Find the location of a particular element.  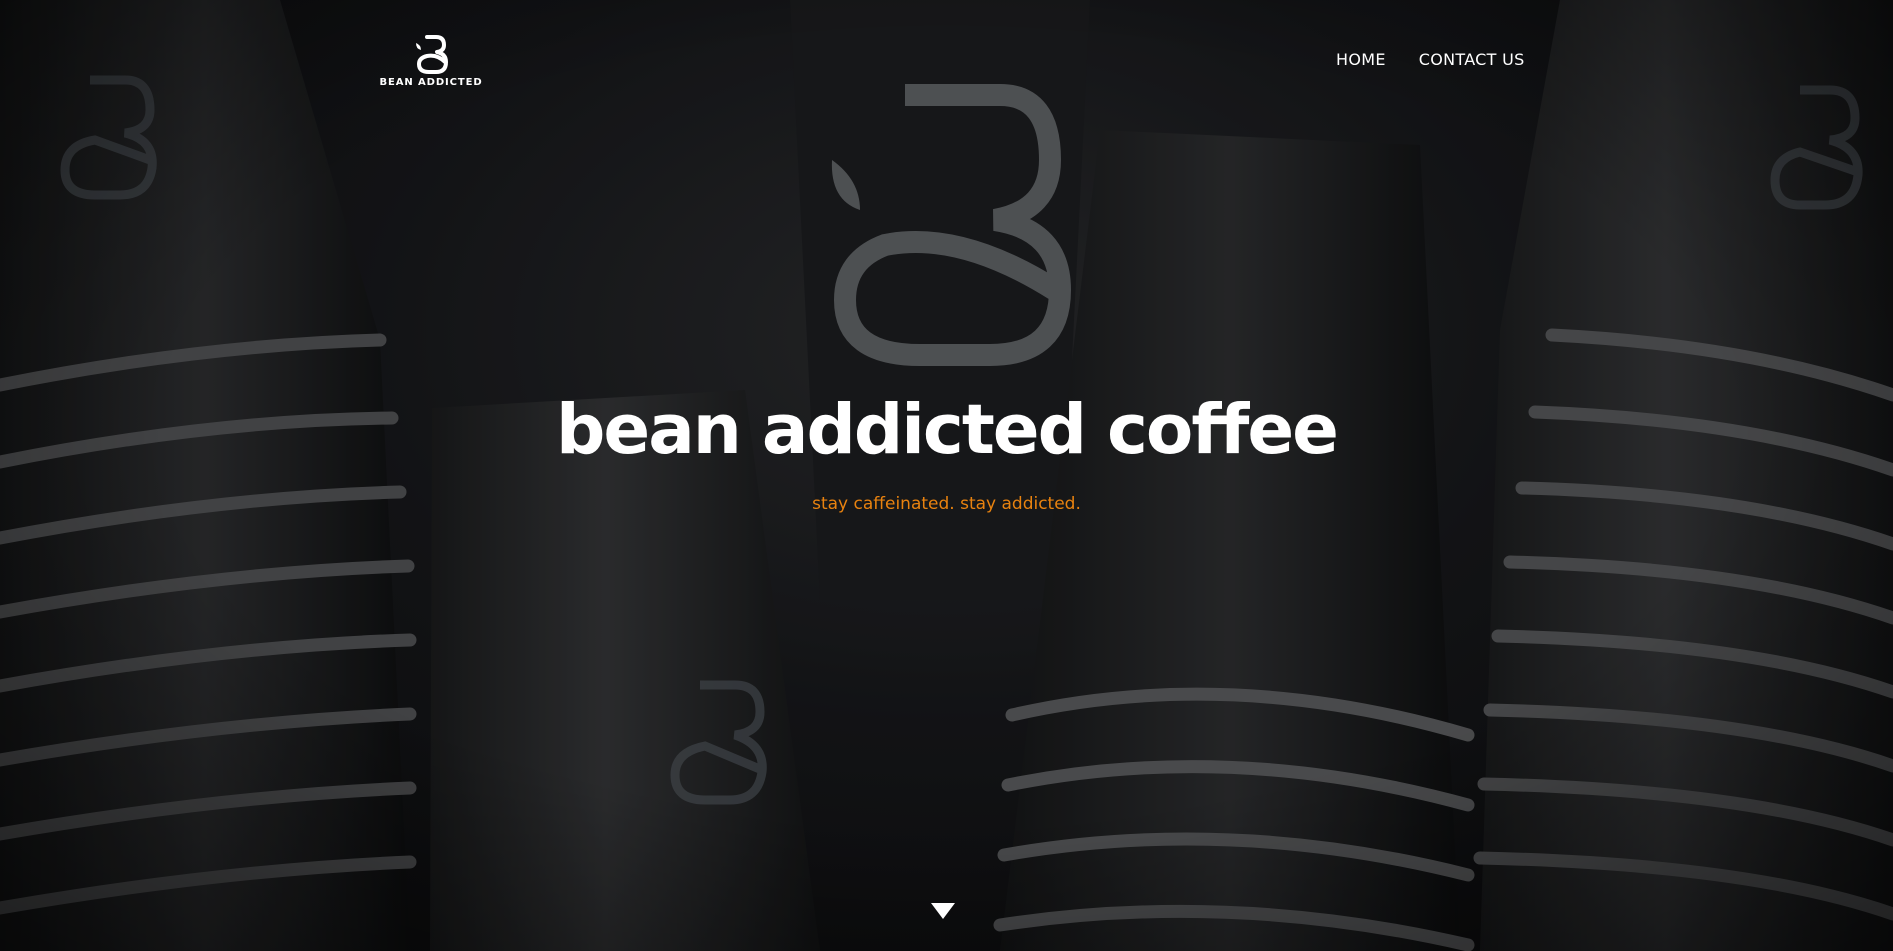

hero-tagline: stay caffeinated. stay addicted. is located at coordinates (946, 504).